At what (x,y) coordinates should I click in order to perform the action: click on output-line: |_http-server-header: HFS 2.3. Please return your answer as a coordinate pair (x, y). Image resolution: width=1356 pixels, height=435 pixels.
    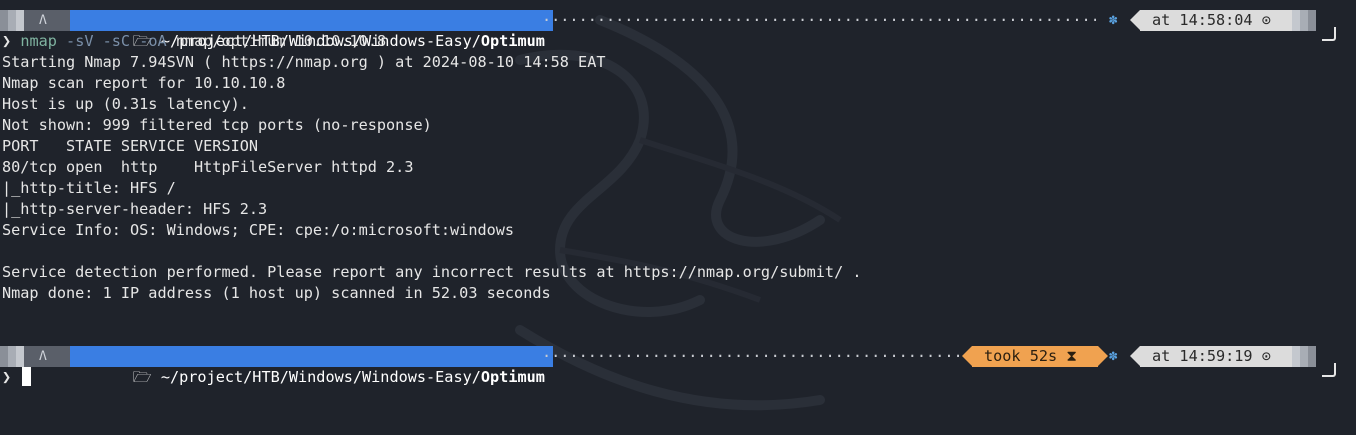
    Looking at the image, I should click on (135, 209).